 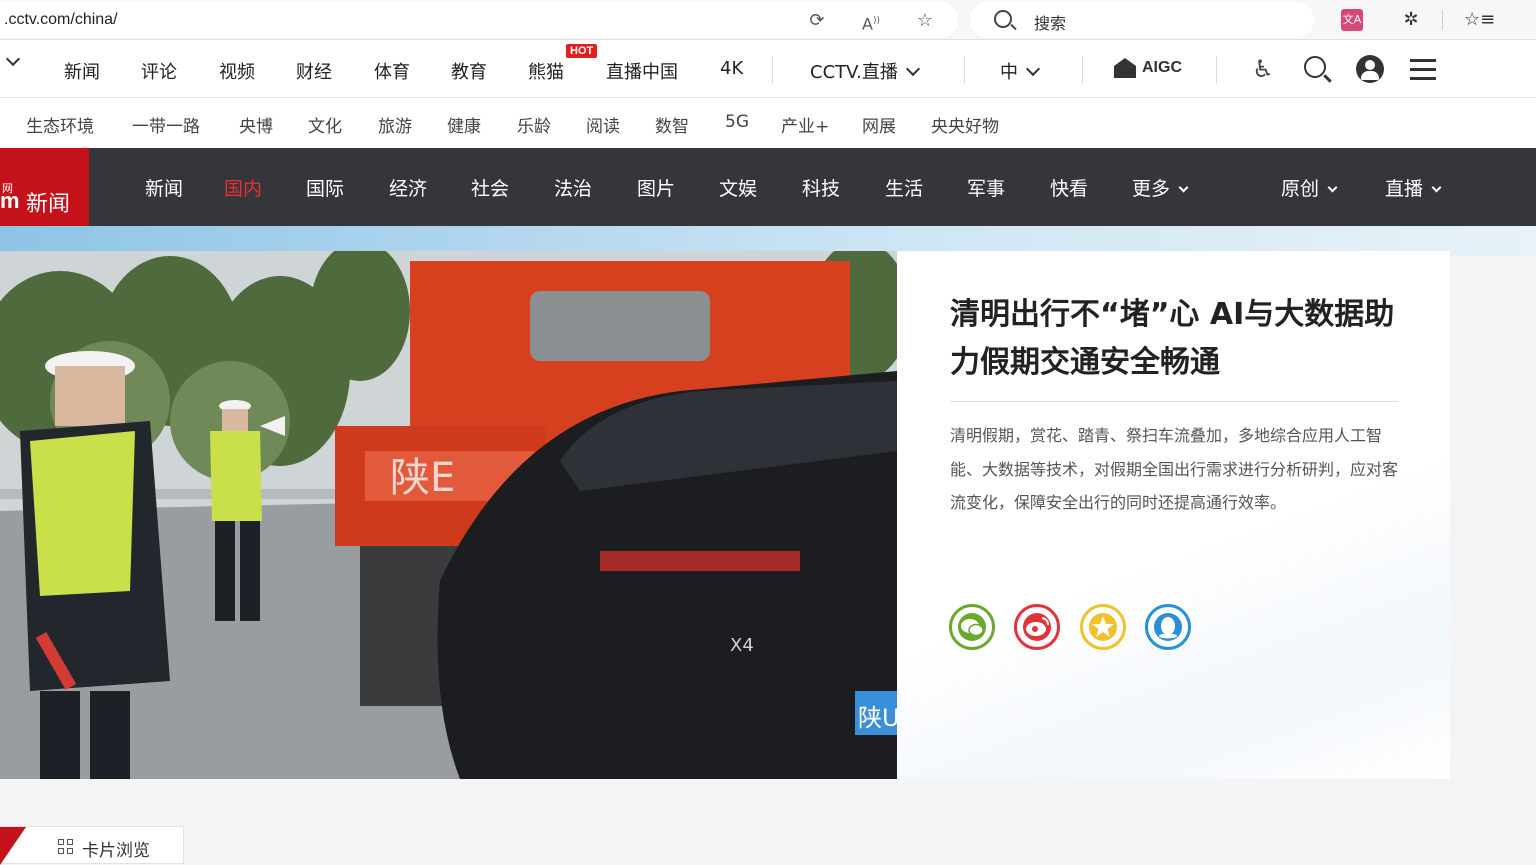 I want to click on topnav-item-4k: 4K, so click(x=731, y=68).